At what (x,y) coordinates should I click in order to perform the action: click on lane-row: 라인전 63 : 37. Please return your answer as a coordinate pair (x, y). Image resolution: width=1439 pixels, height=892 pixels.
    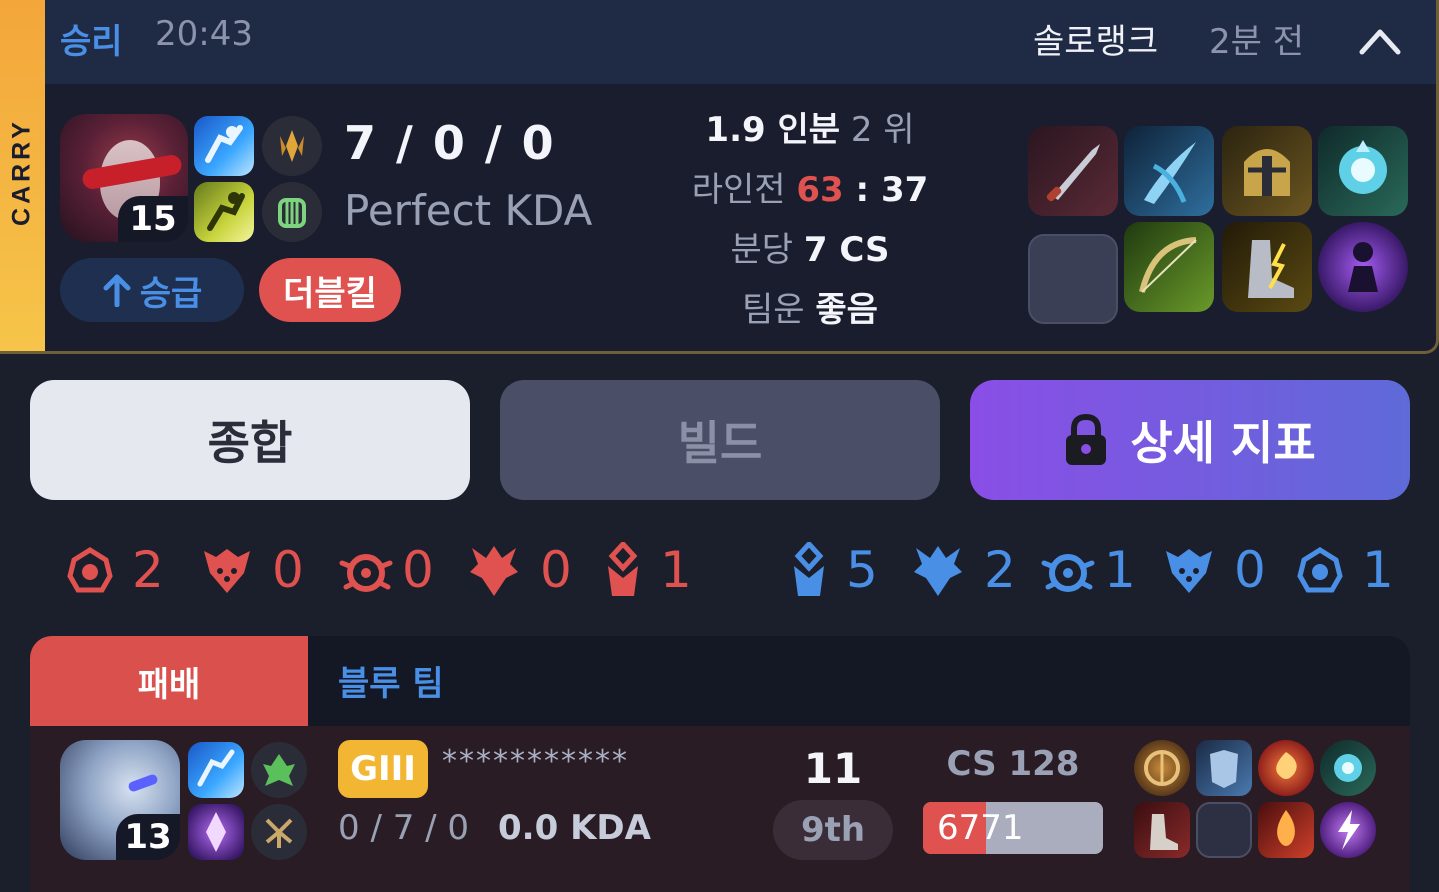
    Looking at the image, I should click on (810, 186).